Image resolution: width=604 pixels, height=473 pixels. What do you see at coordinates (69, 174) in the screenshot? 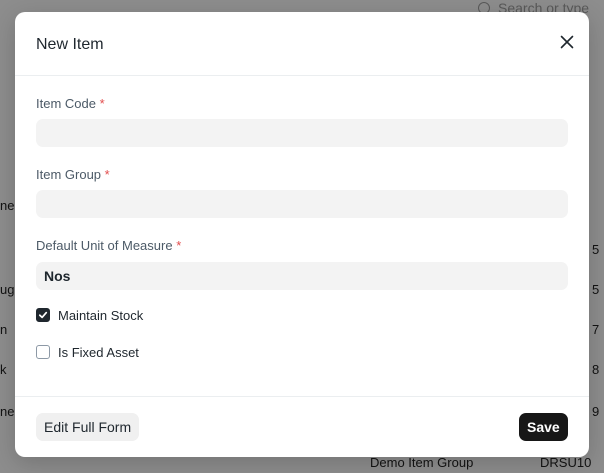
I see `item-group-label-text: Item Group` at bounding box center [69, 174].